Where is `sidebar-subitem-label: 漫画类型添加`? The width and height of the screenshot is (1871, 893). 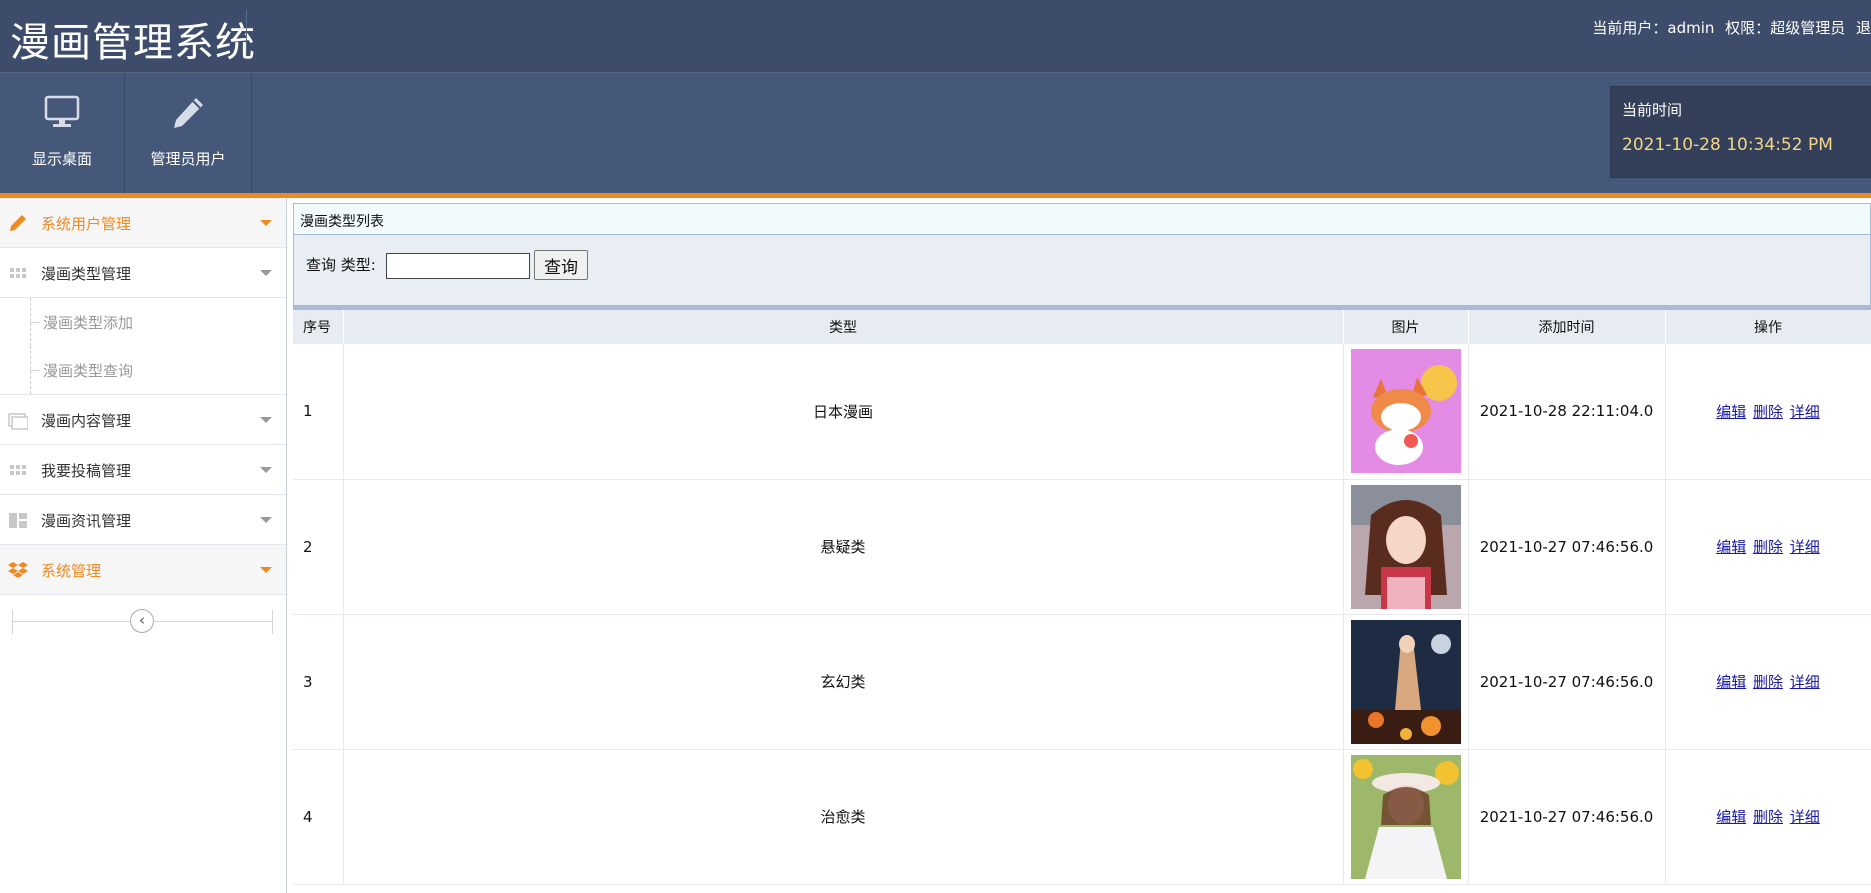 sidebar-subitem-label: 漫画类型添加 is located at coordinates (88, 323).